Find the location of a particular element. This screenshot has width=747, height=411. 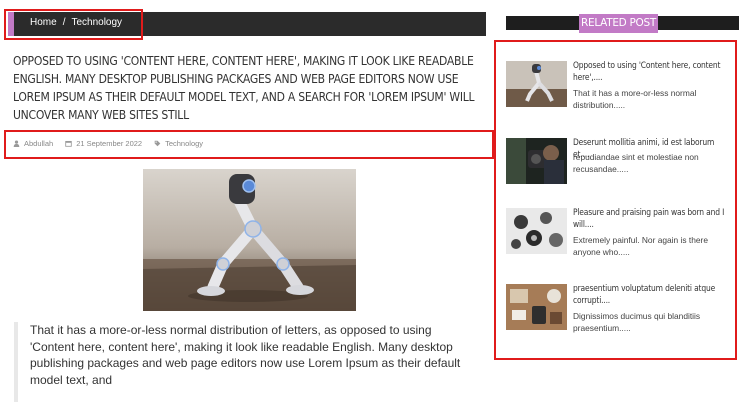

related-post-heading: RELATED POST is located at coordinates (618, 23).